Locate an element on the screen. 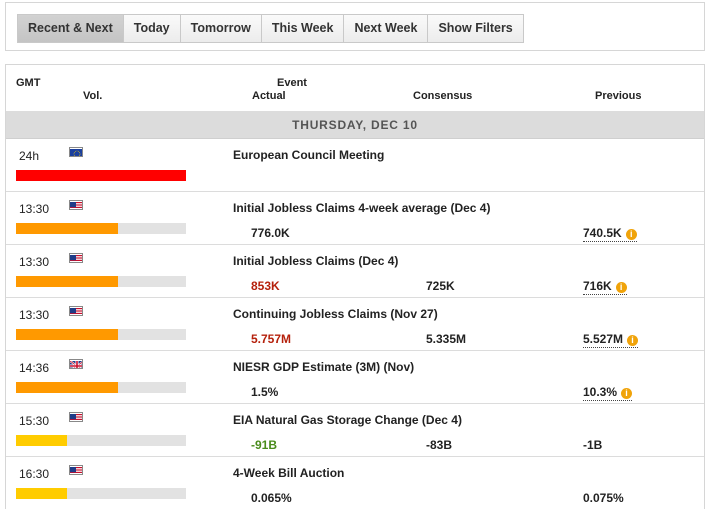 This screenshot has height=509, width=711. column-event: Event is located at coordinates (292, 83).